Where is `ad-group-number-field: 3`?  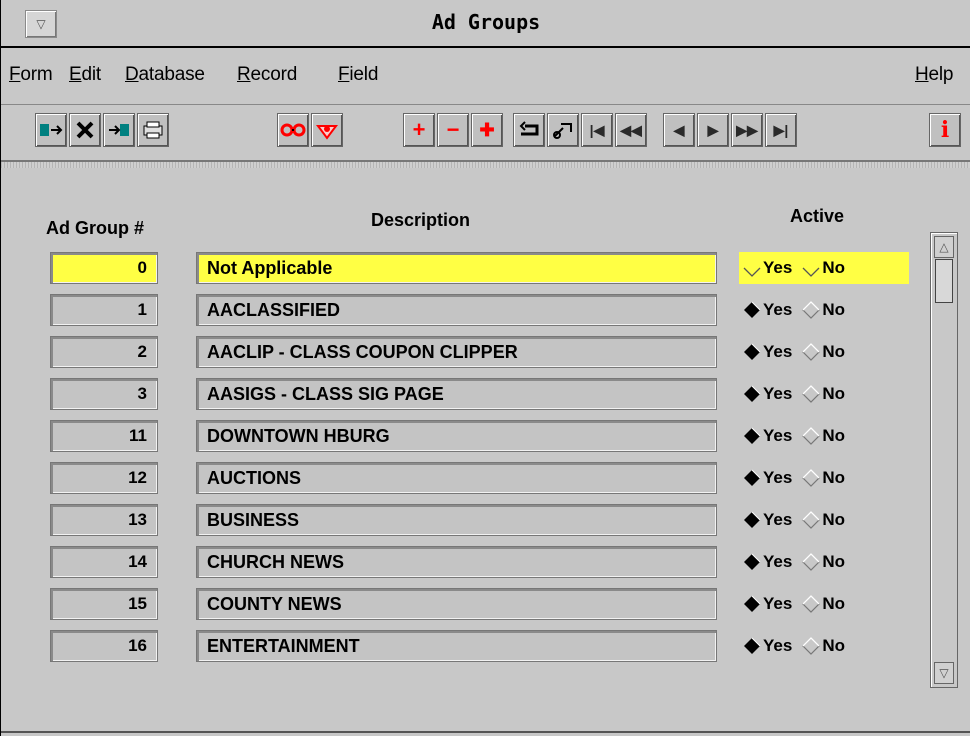
ad-group-number-field: 3 is located at coordinates (104, 394).